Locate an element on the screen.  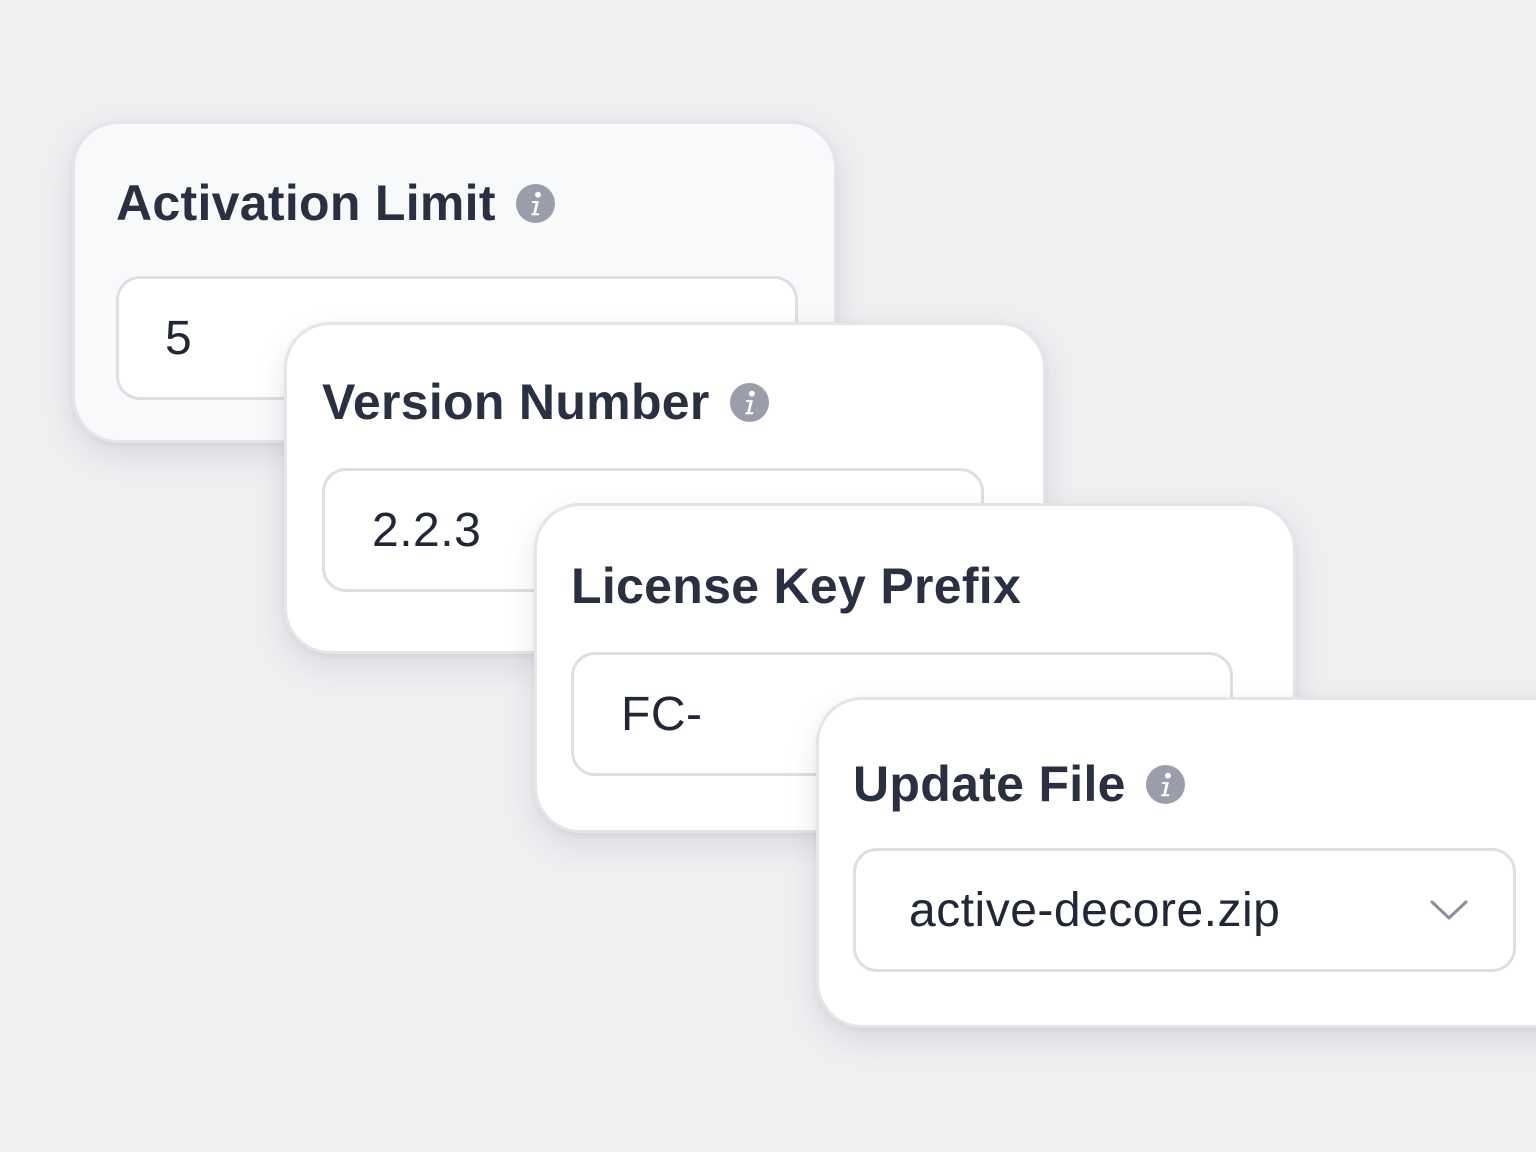
activation-limit-label-row: Activation Limit is located at coordinates (335, 203).